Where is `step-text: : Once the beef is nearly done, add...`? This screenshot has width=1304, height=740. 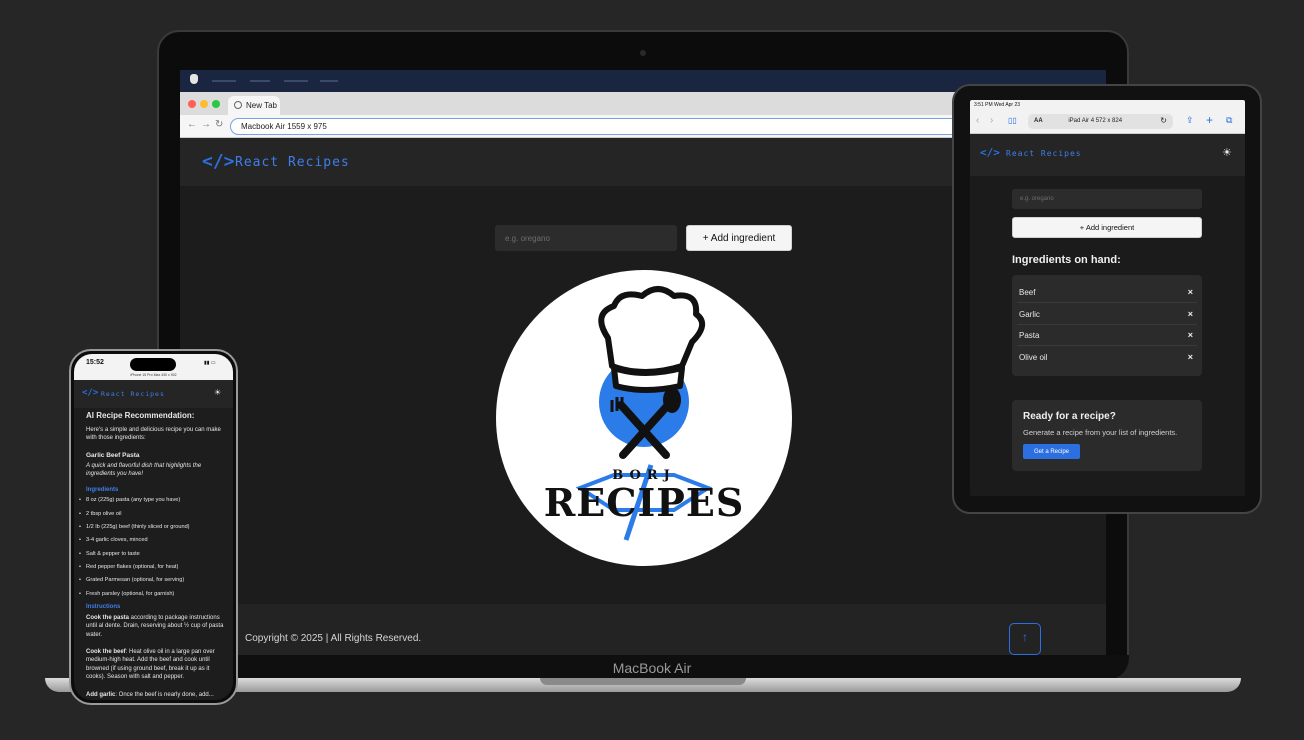
step-text: : Once the beef is nearly done, add... is located at coordinates (164, 695).